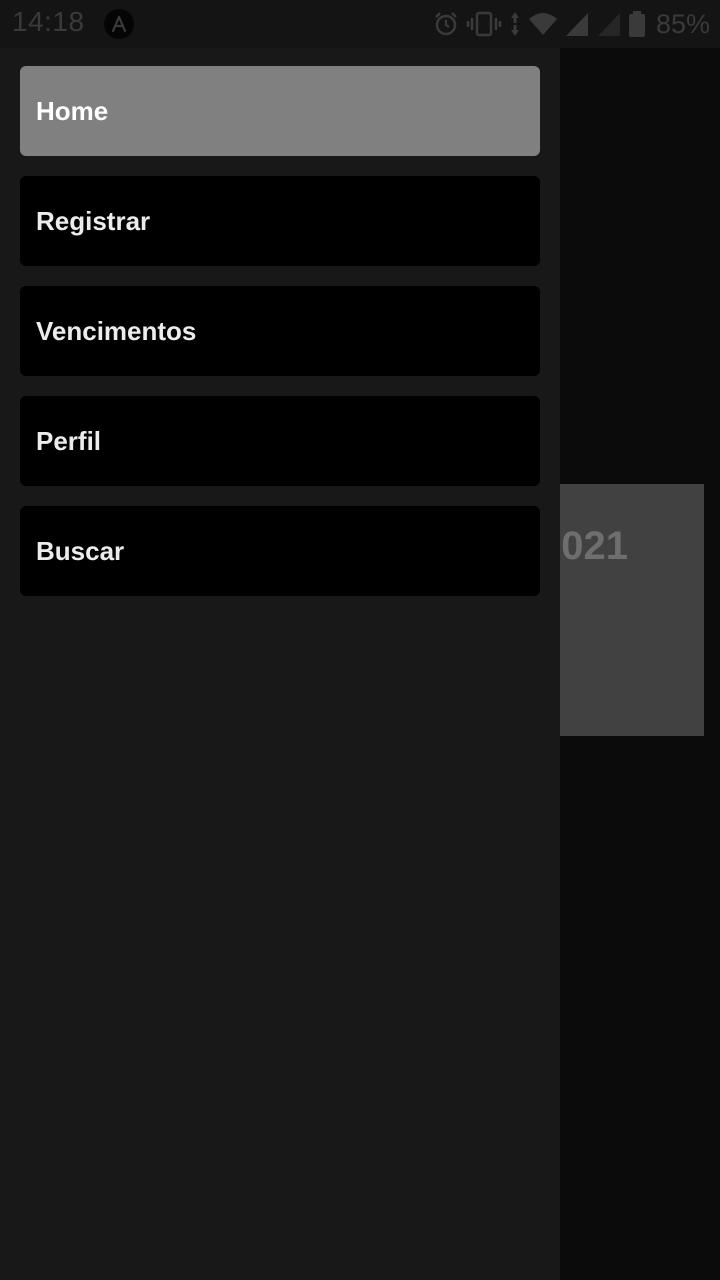 This screenshot has height=1280, width=720. Describe the element at coordinates (119, 24) in the screenshot. I see `app-notification-icon` at that location.